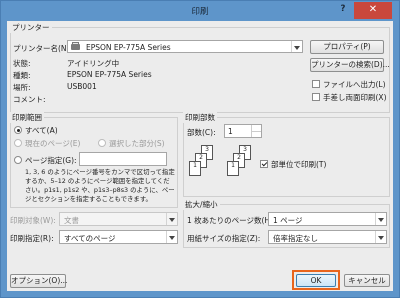 The image size is (400, 298). Describe the element at coordinates (53, 143) in the screenshot. I see `range-current-label: 現在のページ(E)` at that location.